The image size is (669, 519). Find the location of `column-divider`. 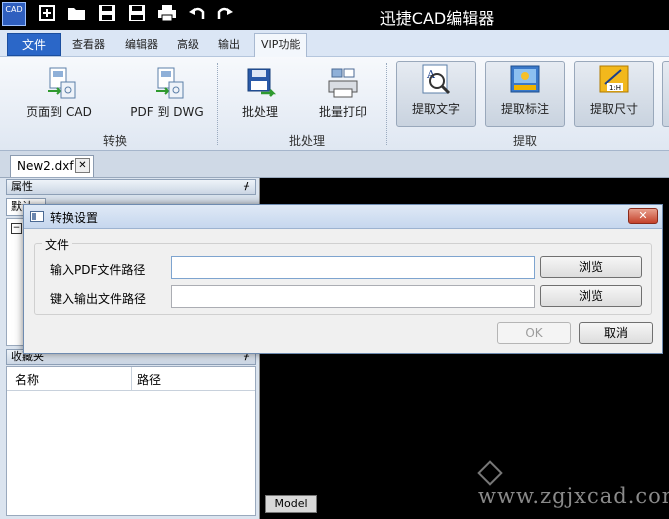

column-divider is located at coordinates (131, 379).